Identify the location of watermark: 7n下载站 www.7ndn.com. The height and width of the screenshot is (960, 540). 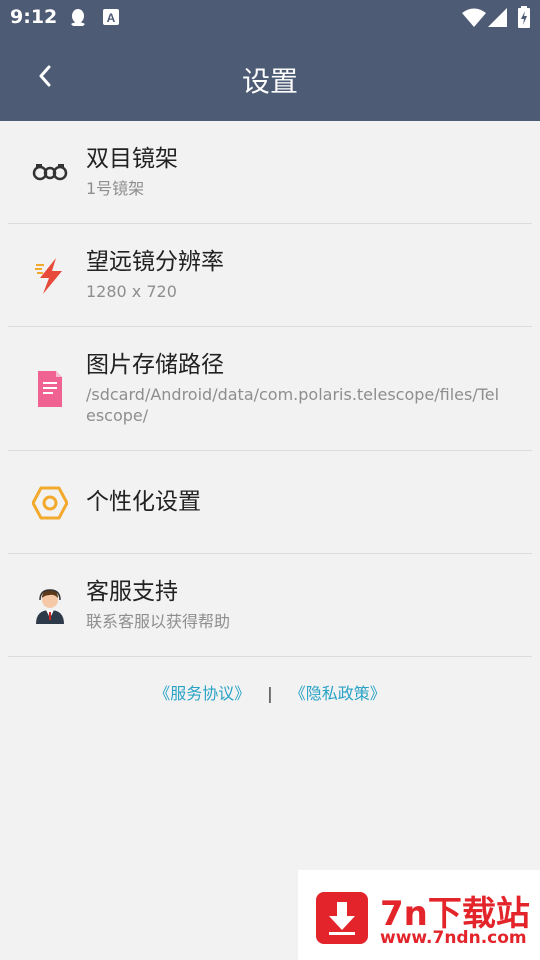
(419, 915).